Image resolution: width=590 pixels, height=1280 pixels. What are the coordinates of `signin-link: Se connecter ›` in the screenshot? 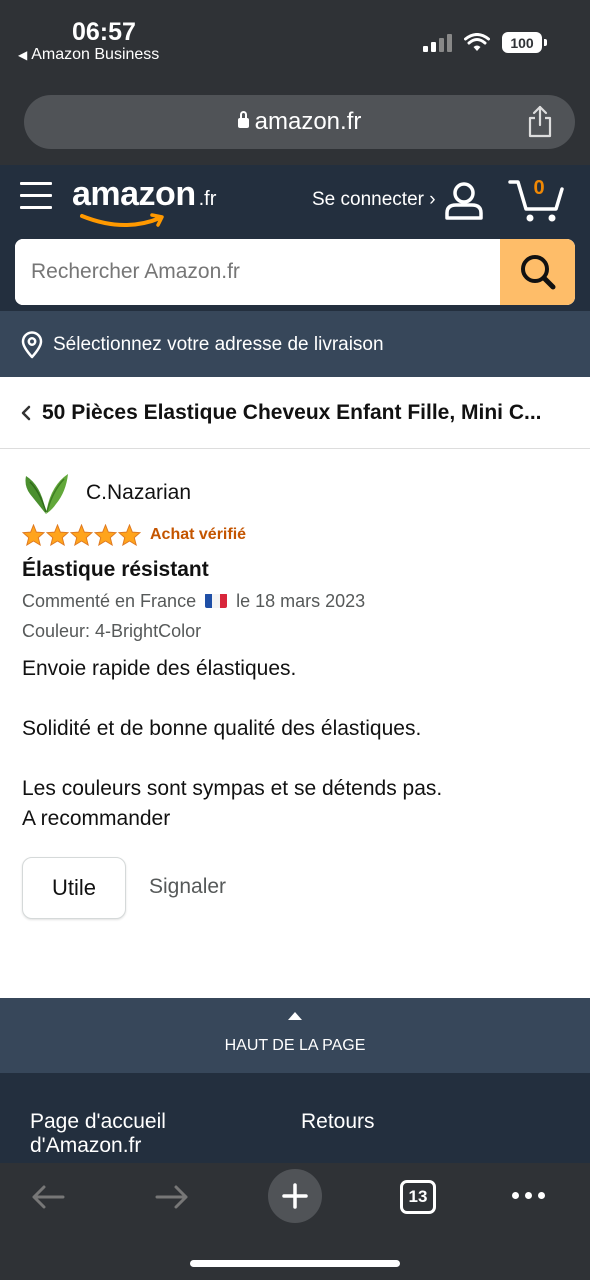 It's located at (374, 200).